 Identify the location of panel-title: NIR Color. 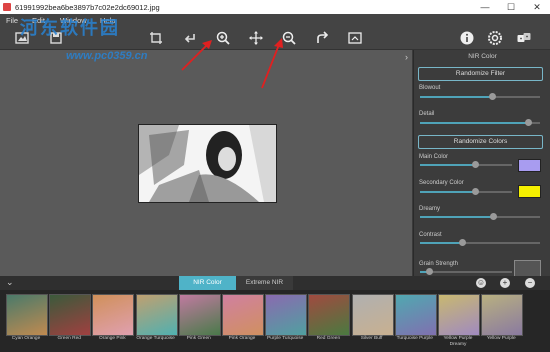
(482, 56).